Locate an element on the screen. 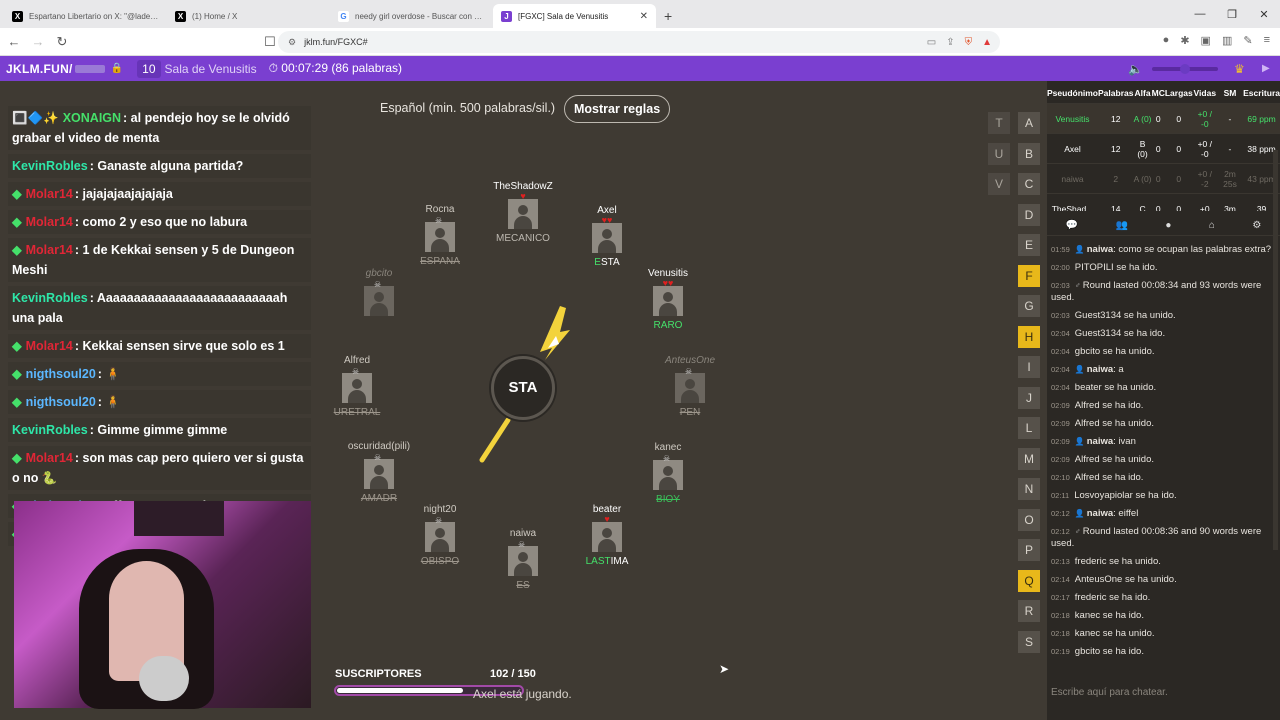 The height and width of the screenshot is (720, 1280). scoreboard-column-header: Palabras is located at coordinates (1115, 92).